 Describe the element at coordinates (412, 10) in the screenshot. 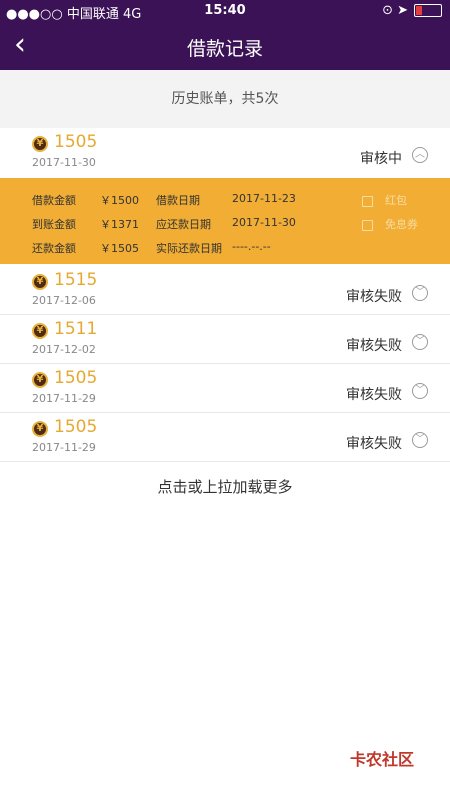

I see `status-icons: ⊙ ➤` at that location.